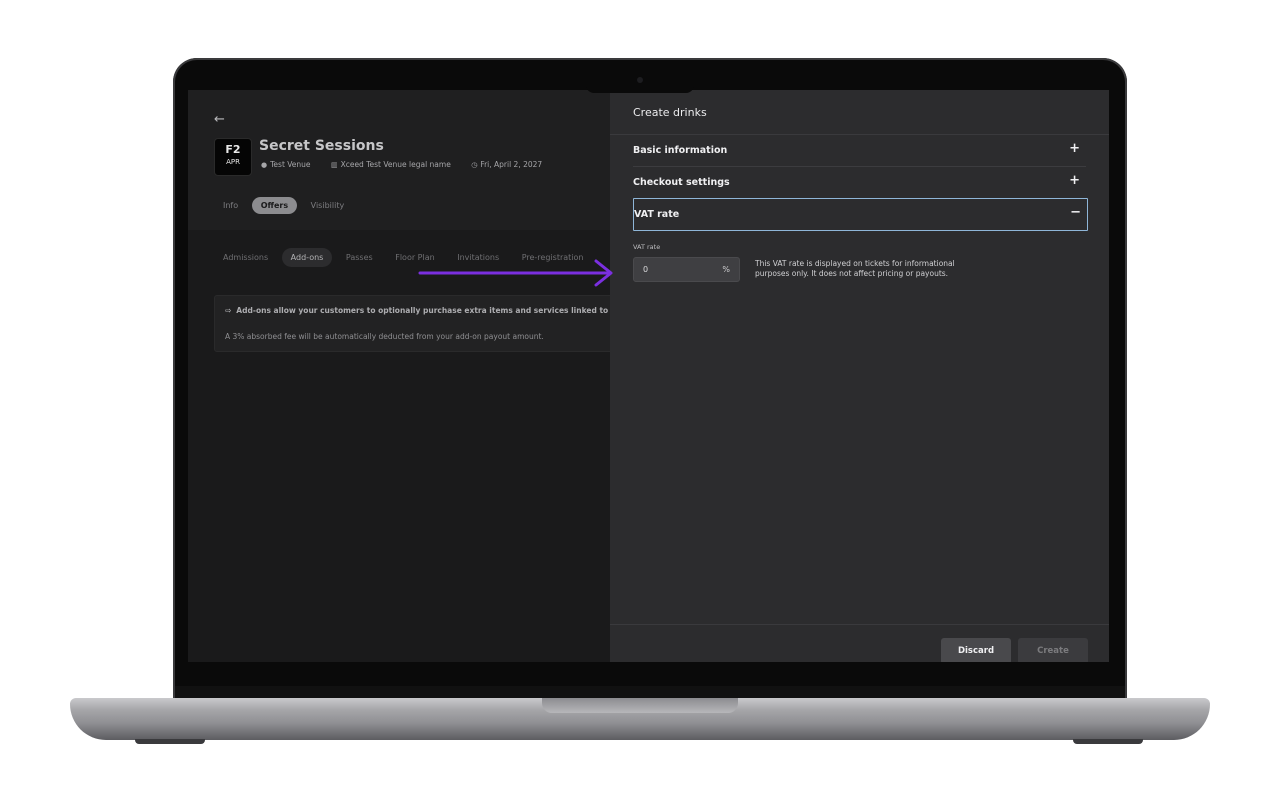  What do you see at coordinates (640, 719) in the screenshot?
I see `laptop-base` at bounding box center [640, 719].